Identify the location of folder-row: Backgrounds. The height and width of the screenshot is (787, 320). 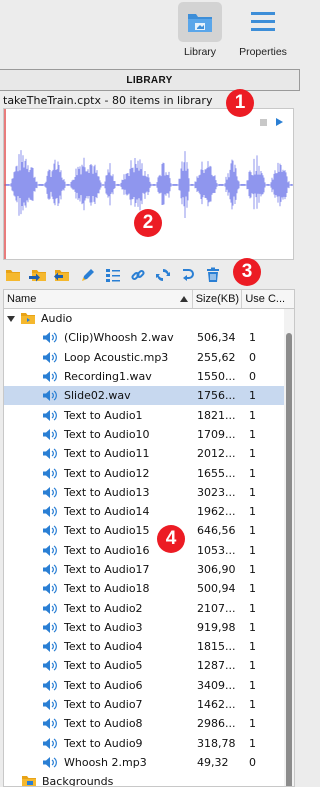
(149, 779).